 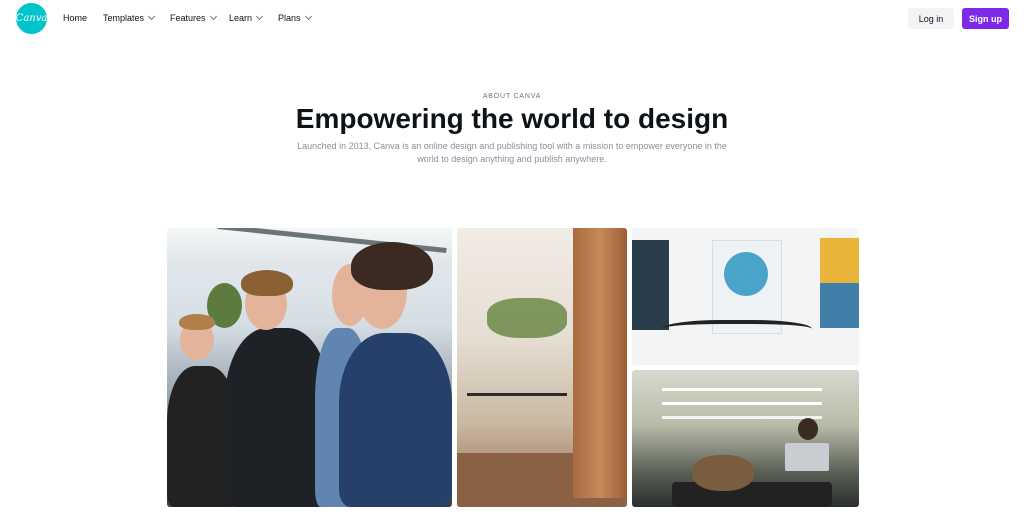 I want to click on photo-bicycle, so click(x=737, y=331).